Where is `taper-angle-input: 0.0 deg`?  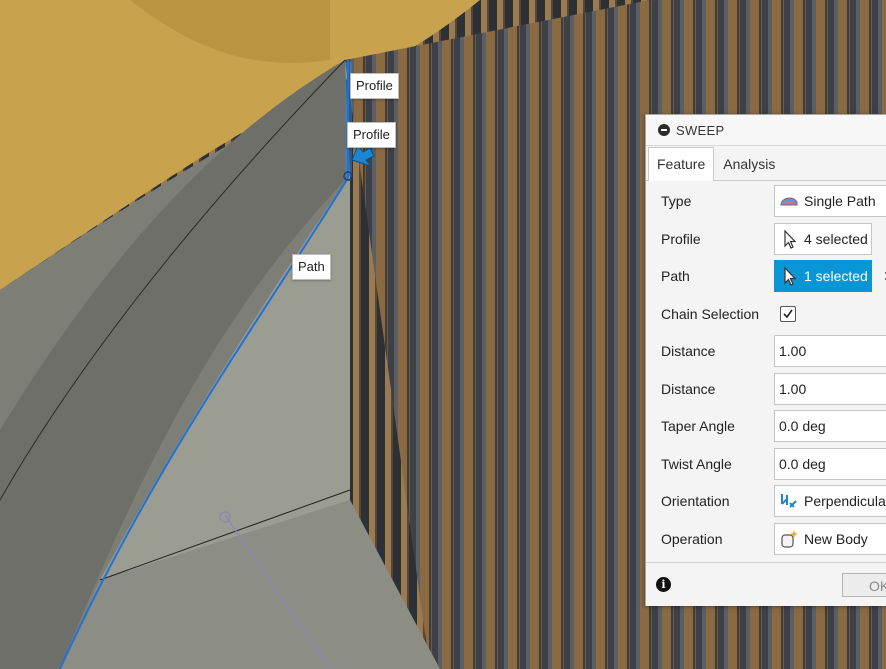 taper-angle-input: 0.0 deg is located at coordinates (830, 426).